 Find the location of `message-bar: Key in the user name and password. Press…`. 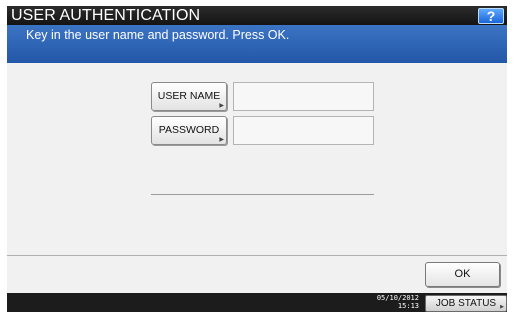

message-bar: Key in the user name and password. Press… is located at coordinates (257, 44).